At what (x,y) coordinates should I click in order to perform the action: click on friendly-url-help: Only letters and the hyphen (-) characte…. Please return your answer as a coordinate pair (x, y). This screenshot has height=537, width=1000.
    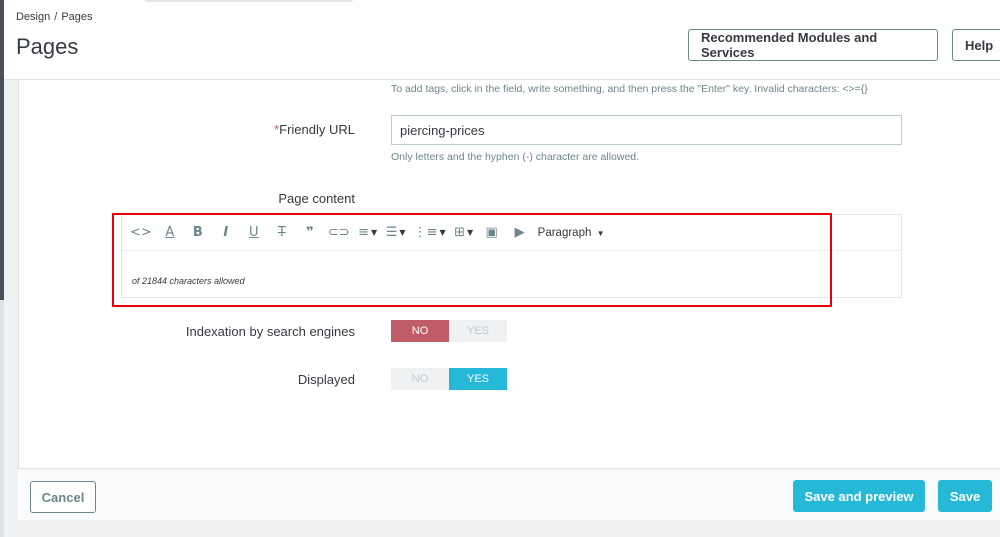
    Looking at the image, I should click on (515, 157).